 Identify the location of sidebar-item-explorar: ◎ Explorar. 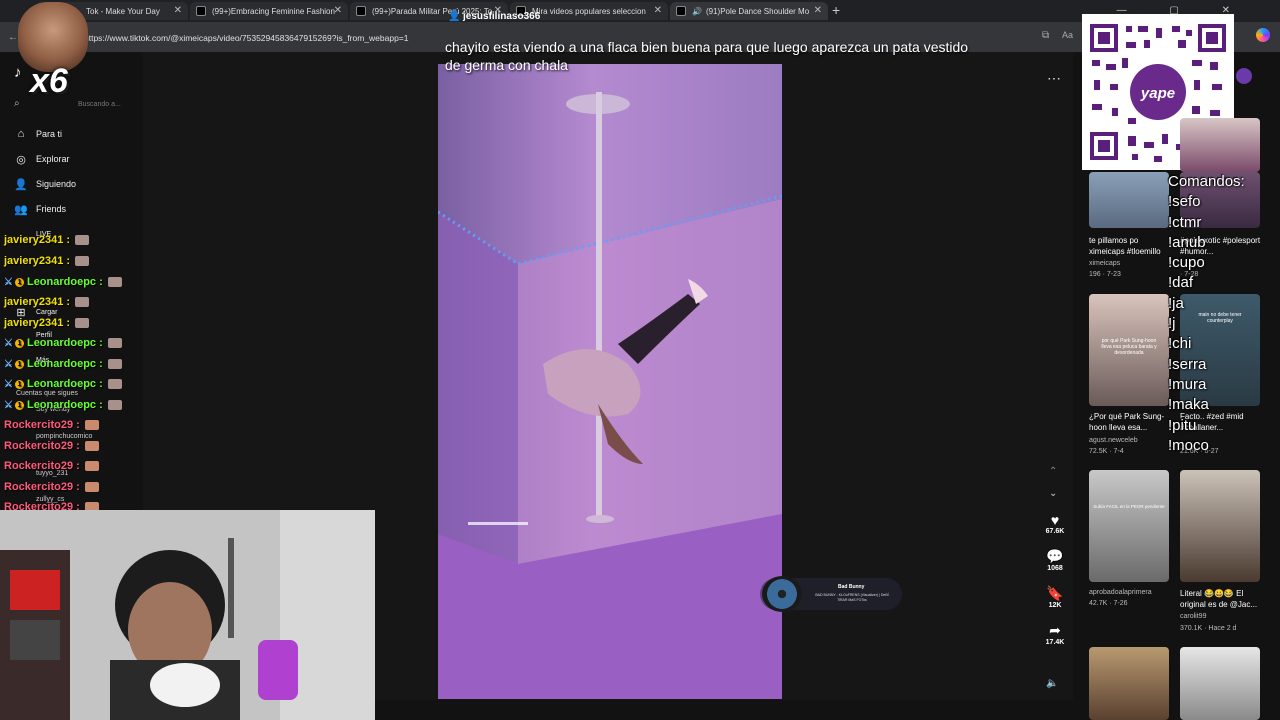
(42, 159).